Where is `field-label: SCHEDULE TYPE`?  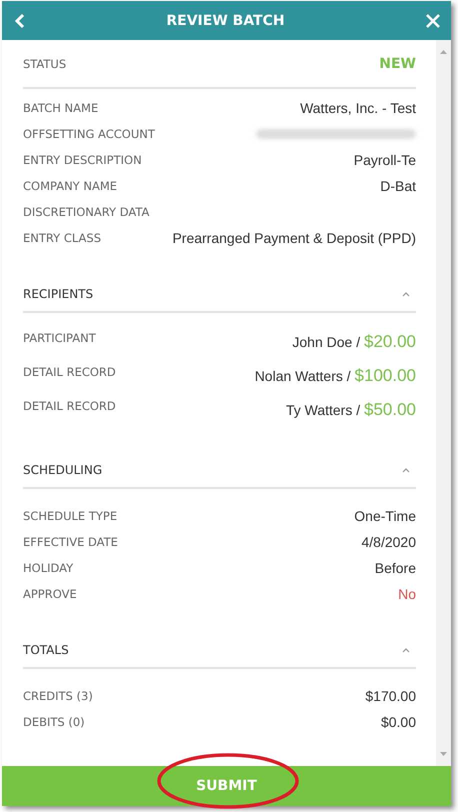 field-label: SCHEDULE TYPE is located at coordinates (70, 516).